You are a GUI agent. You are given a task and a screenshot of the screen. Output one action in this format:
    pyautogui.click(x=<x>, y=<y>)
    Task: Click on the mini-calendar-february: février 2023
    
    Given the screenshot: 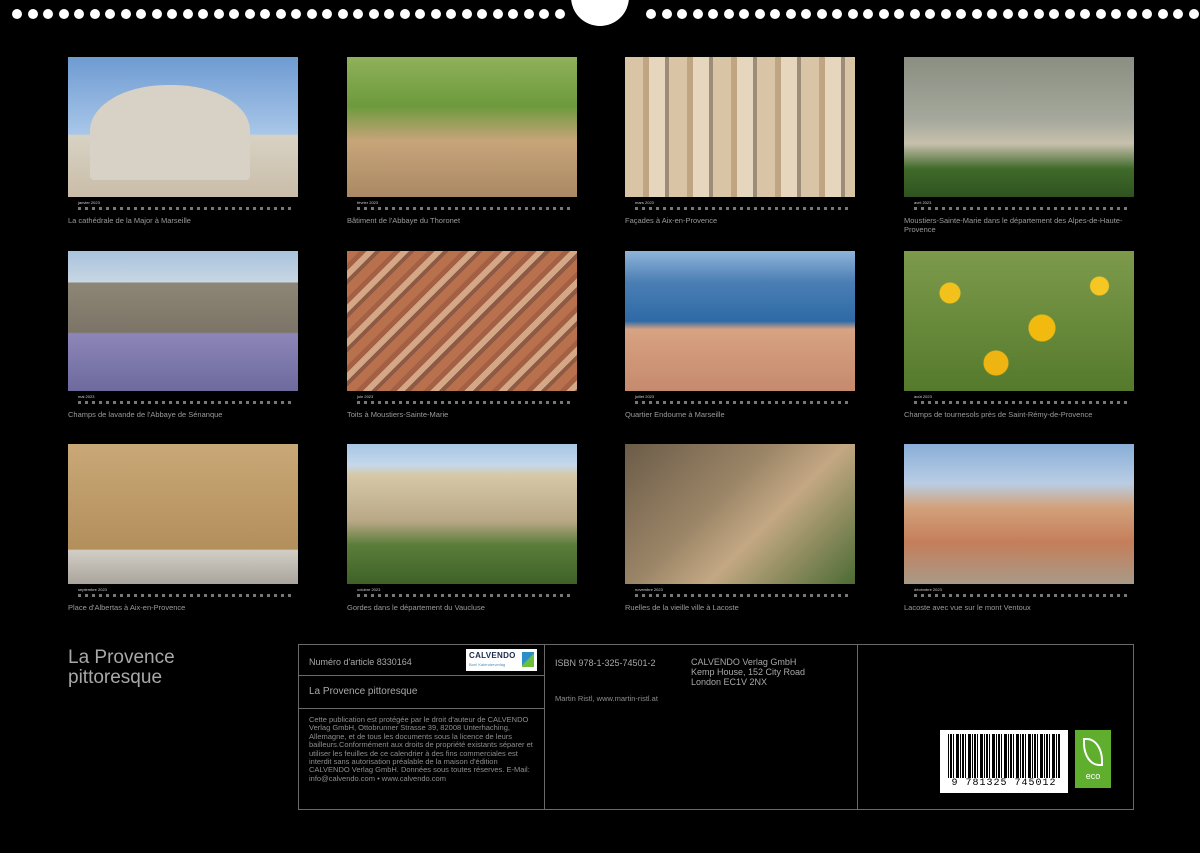 What is the action you would take?
    pyautogui.click(x=462, y=207)
    